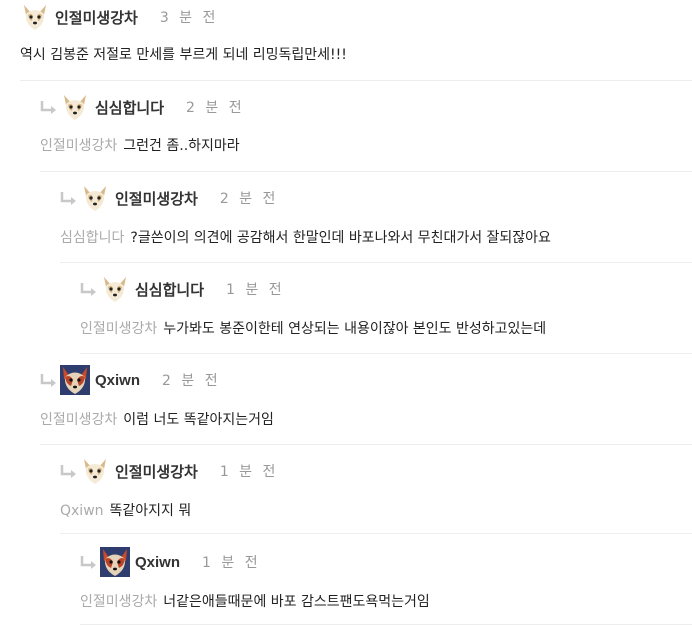 The image size is (692, 627). What do you see at coordinates (296, 602) in the screenshot?
I see `comment-text: 너같은애들때문에 바포 감스트팬도욕먹는거임` at bounding box center [296, 602].